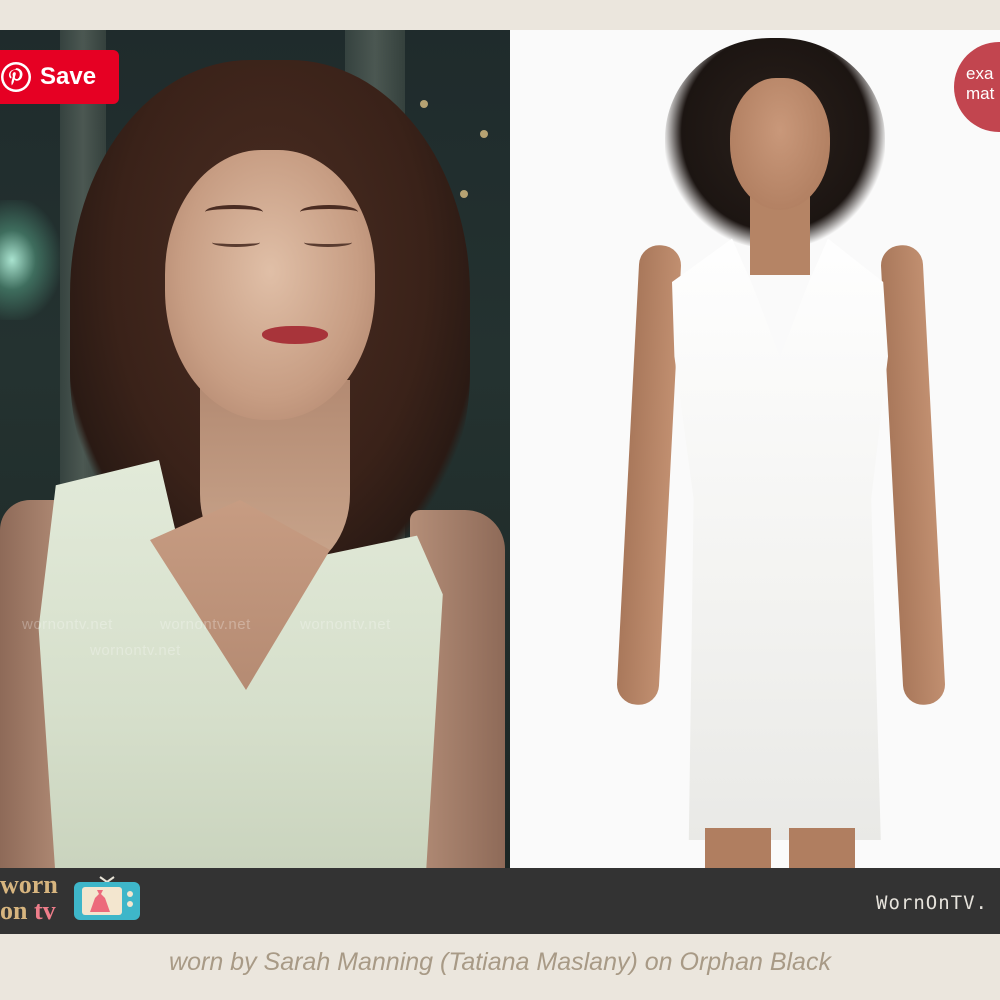 The height and width of the screenshot is (1000, 1000). I want to click on model-face, so click(780, 144).